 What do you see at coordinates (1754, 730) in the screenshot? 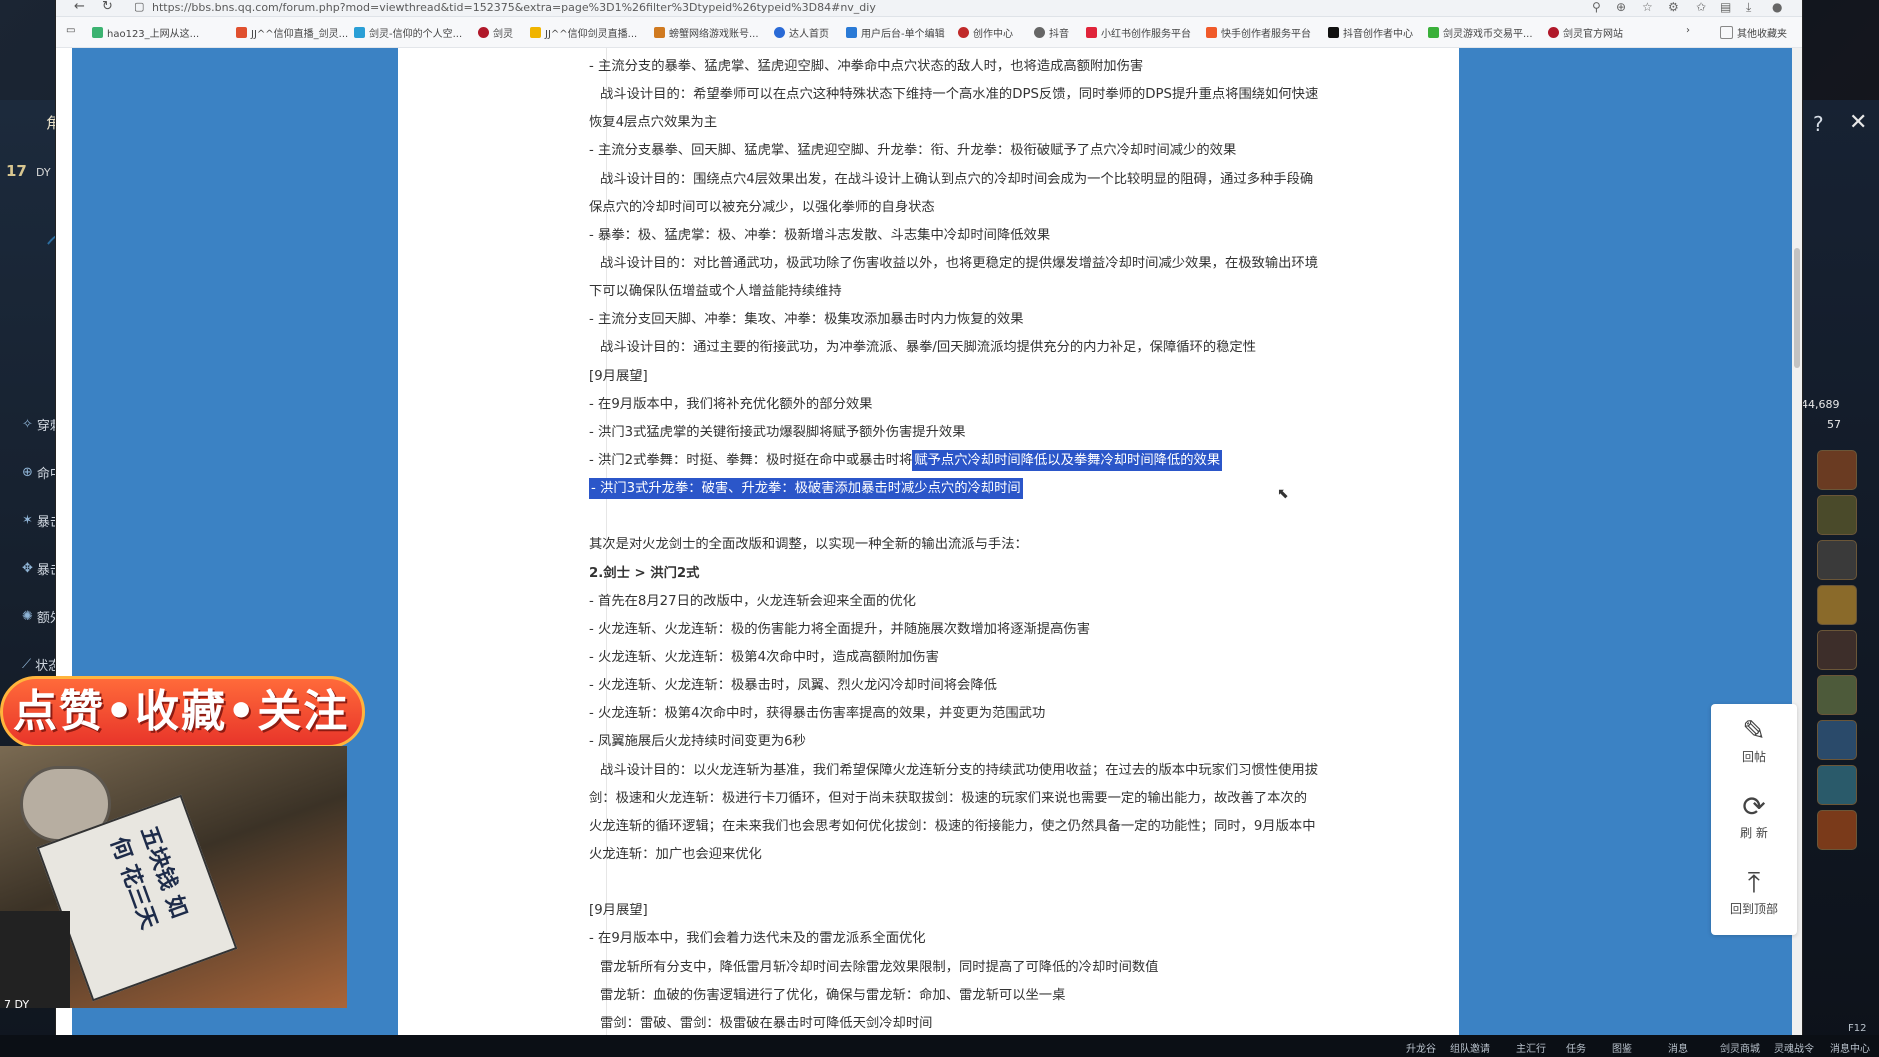
I see `edit-icon: ✎` at bounding box center [1754, 730].